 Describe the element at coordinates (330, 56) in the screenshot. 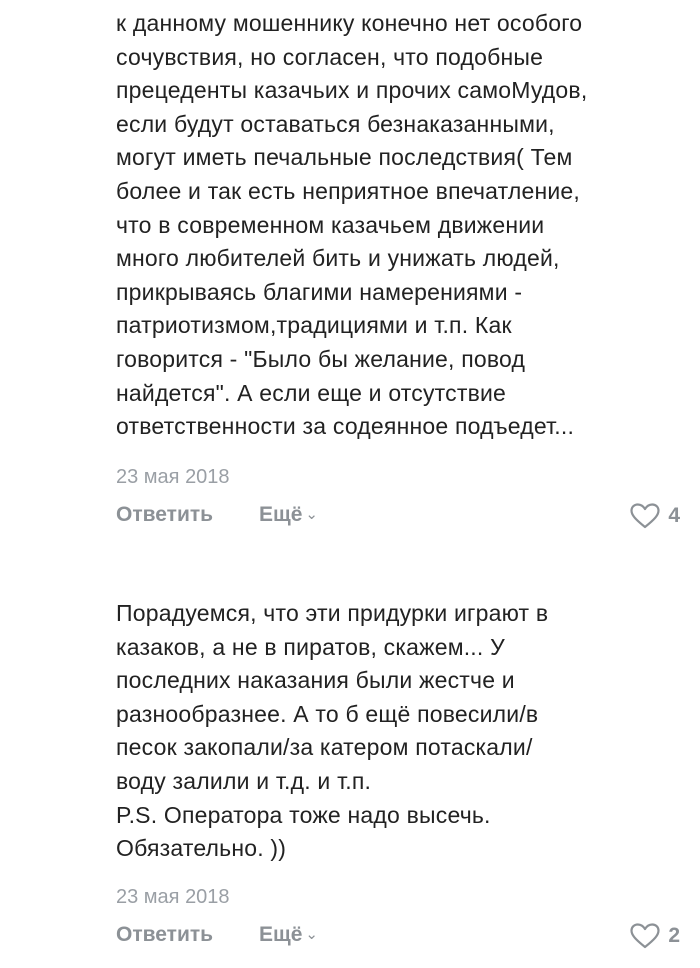

I see `comment-line: сочувствия, но согласен, что подобные` at that location.